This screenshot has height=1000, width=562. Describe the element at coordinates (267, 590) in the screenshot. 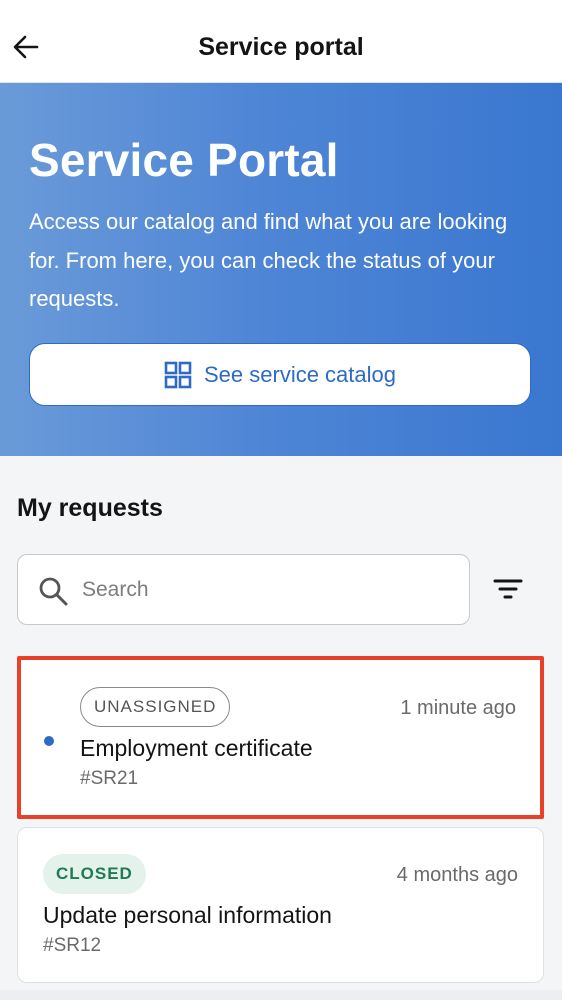

I see `search-input` at that location.